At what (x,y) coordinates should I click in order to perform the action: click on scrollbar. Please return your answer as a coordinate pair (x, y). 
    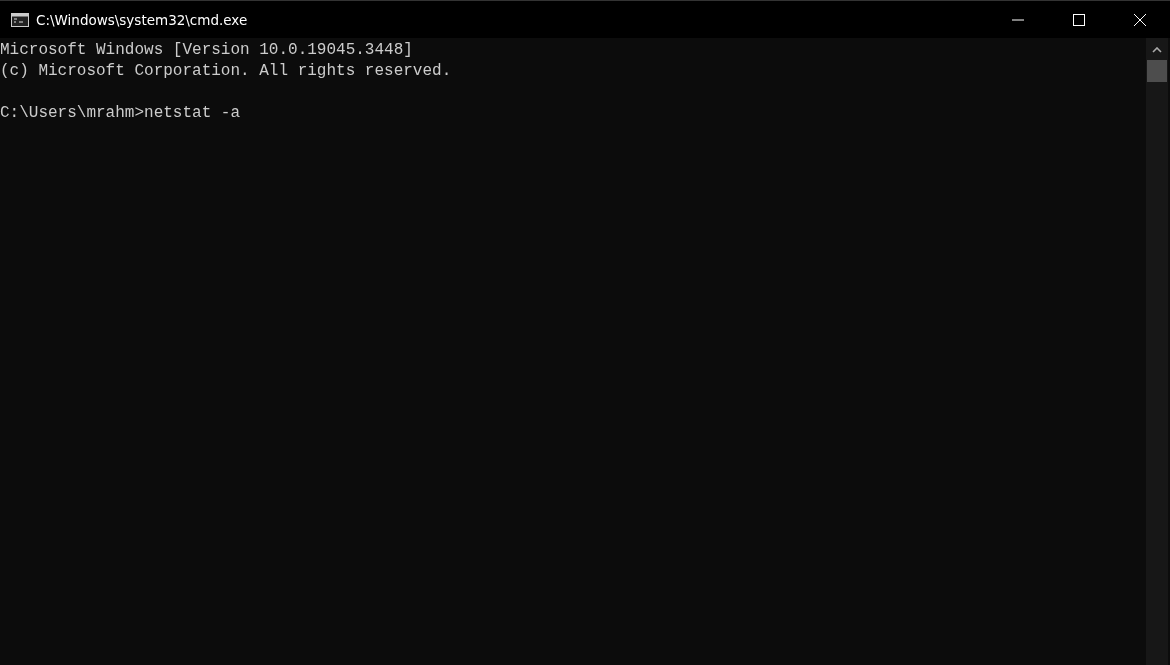
    Looking at the image, I should click on (1157, 351).